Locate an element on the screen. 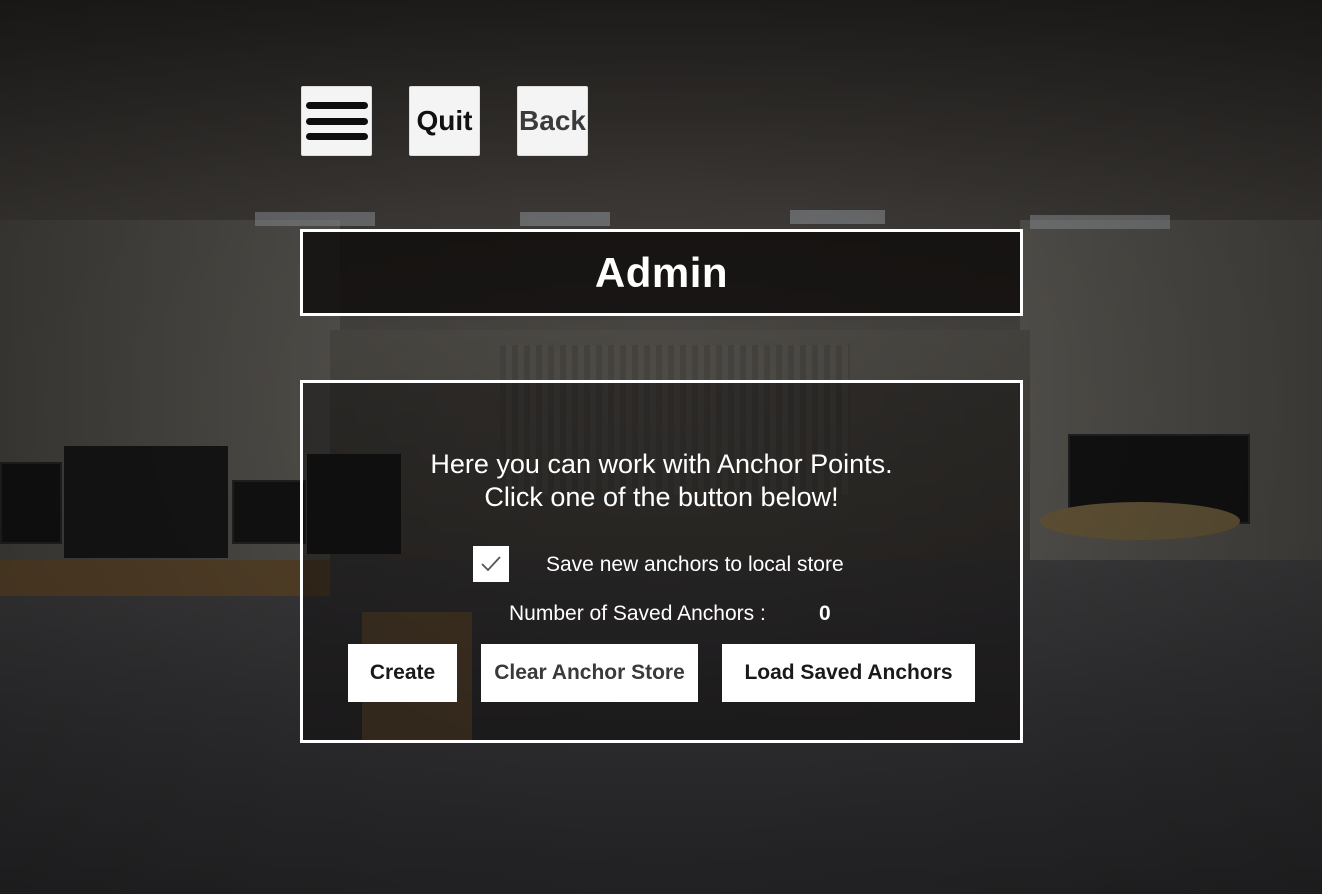 Image resolution: width=1322 pixels, height=894 pixels. quit-button: Quit is located at coordinates (444, 121).